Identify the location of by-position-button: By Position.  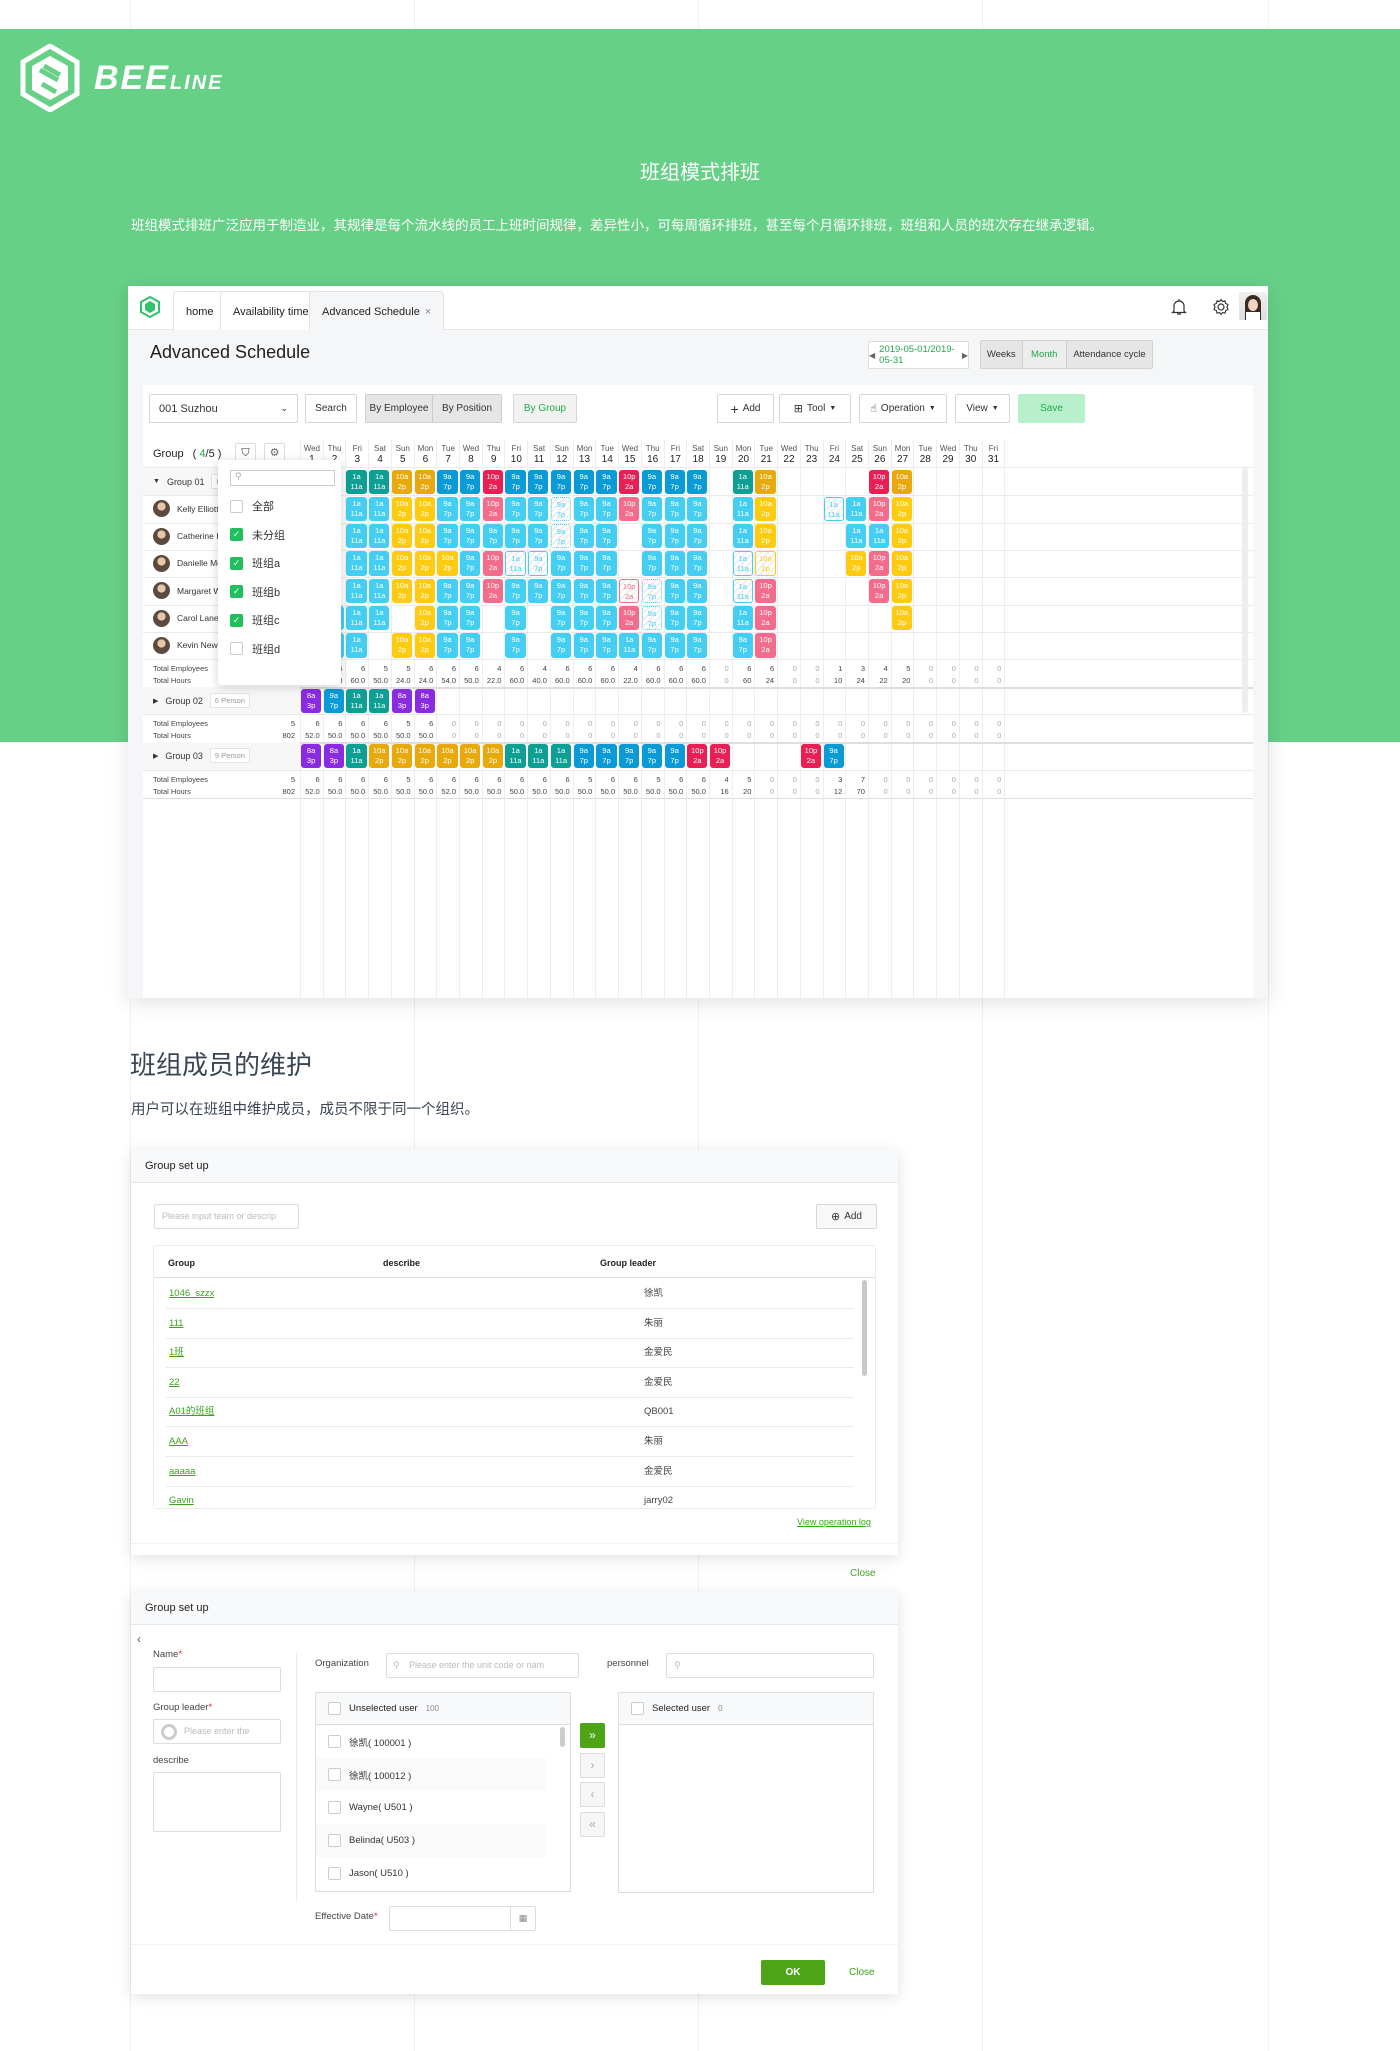
(467, 408).